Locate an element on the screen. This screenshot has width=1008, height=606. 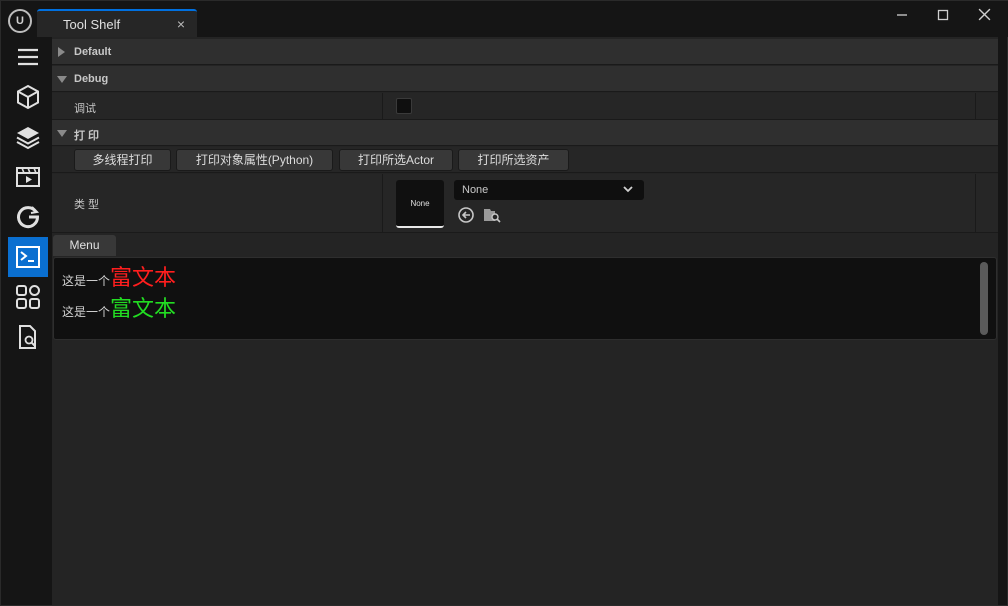
minimize-icon is located at coordinates (902, 15).